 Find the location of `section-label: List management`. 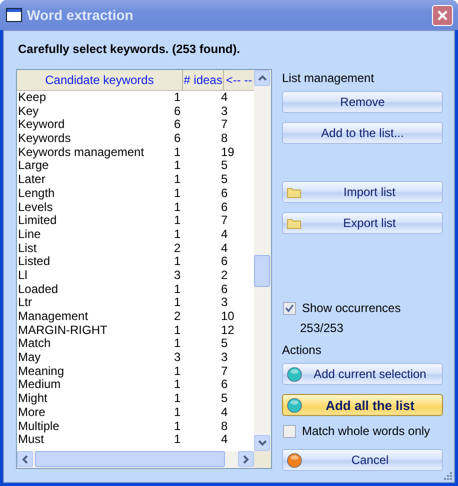

section-label: List management is located at coordinates (329, 78).